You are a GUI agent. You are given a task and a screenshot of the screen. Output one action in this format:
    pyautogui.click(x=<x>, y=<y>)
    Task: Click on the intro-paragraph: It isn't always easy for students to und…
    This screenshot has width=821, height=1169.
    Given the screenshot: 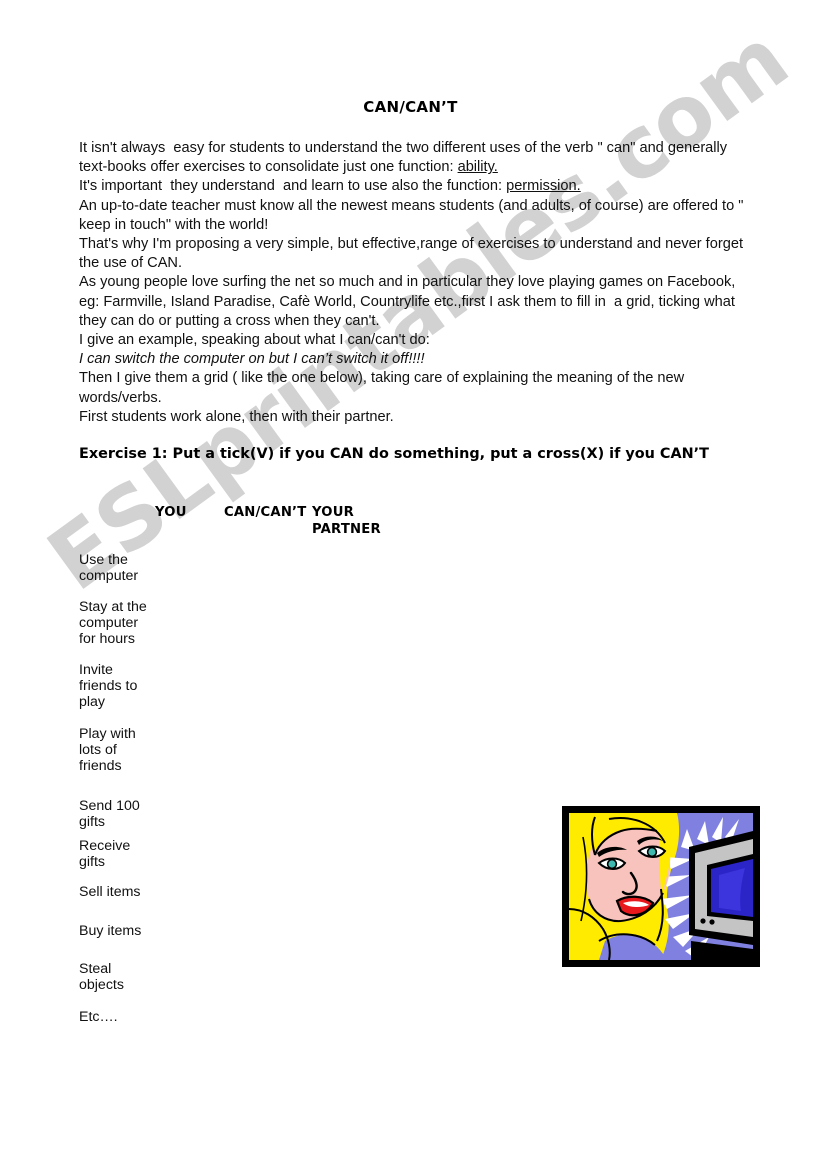 What is the action you would take?
    pyautogui.click(x=414, y=158)
    